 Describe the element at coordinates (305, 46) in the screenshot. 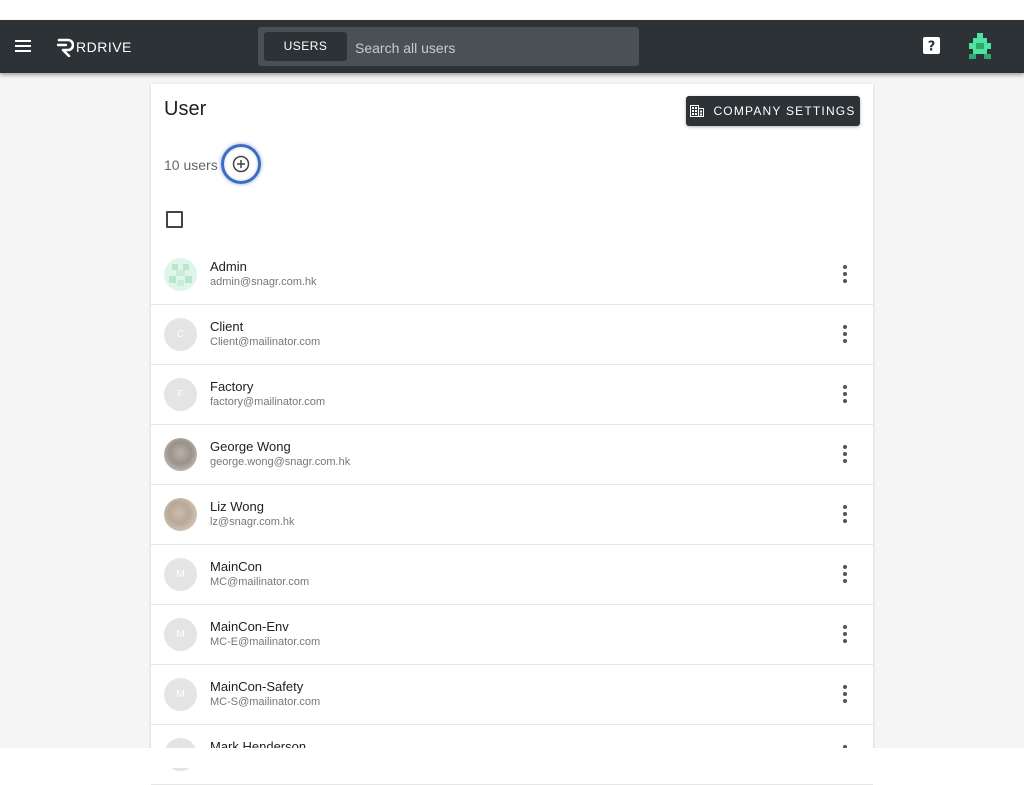

I see `search-scope-tab: USERS` at that location.